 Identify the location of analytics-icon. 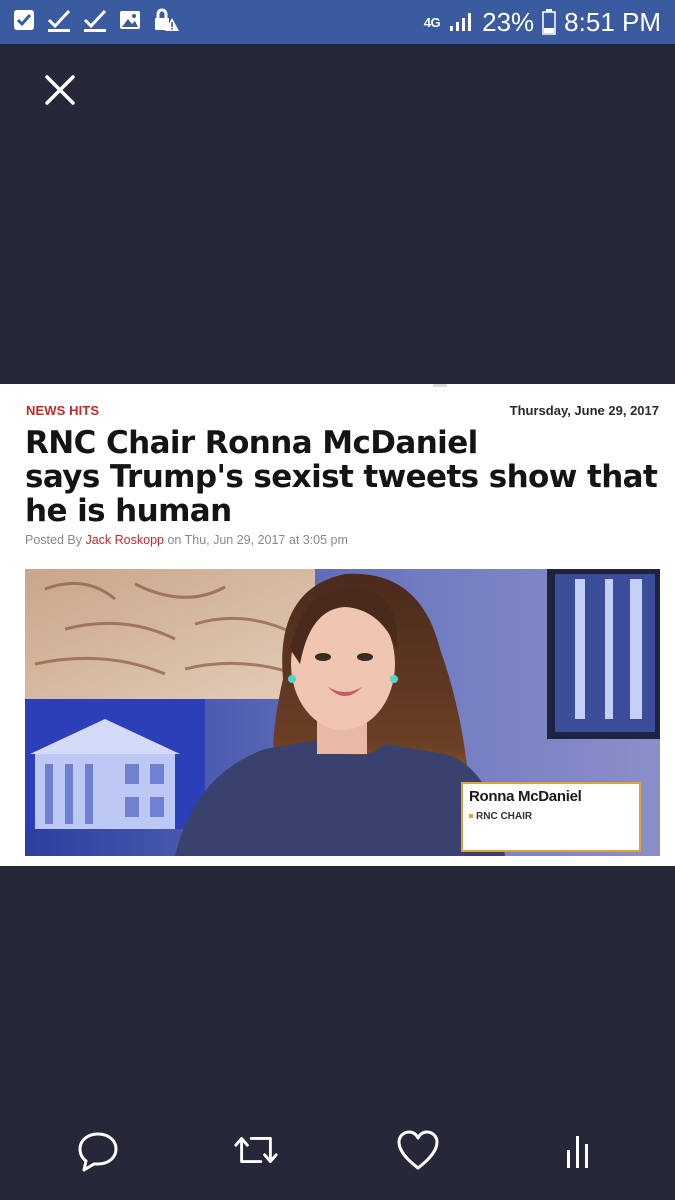
(577, 1152).